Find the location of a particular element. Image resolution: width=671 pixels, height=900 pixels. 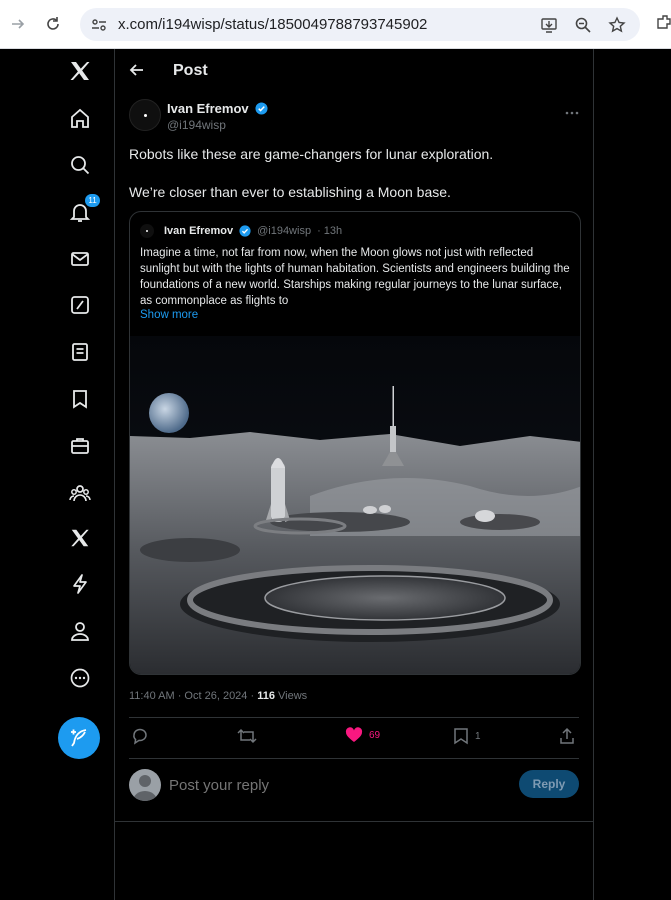

show-more-link: Show more is located at coordinates (169, 315).